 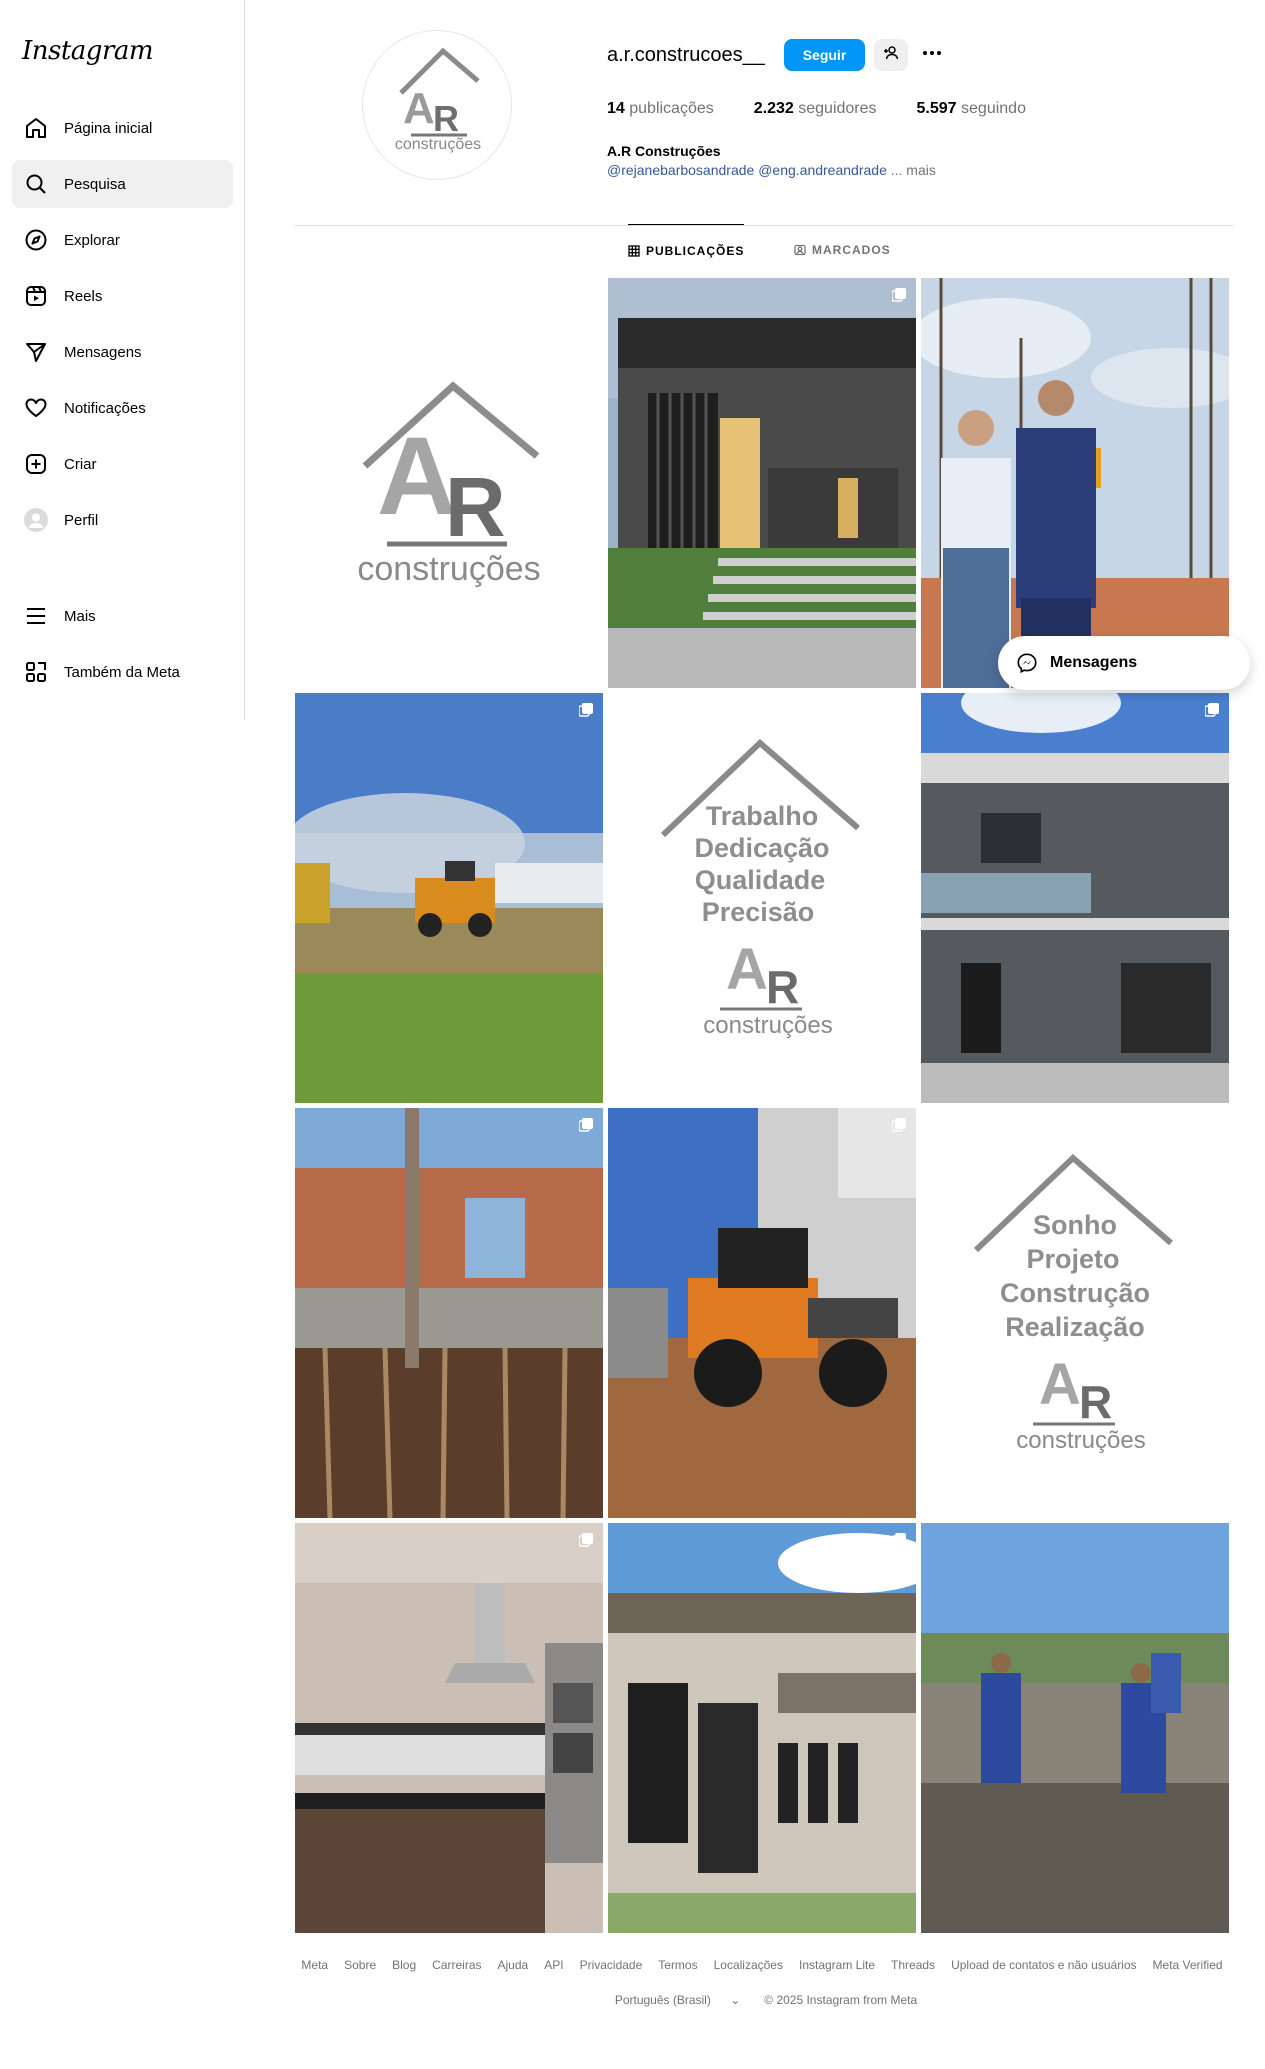 I want to click on kitchen-photo, so click(x=449, y=1728).